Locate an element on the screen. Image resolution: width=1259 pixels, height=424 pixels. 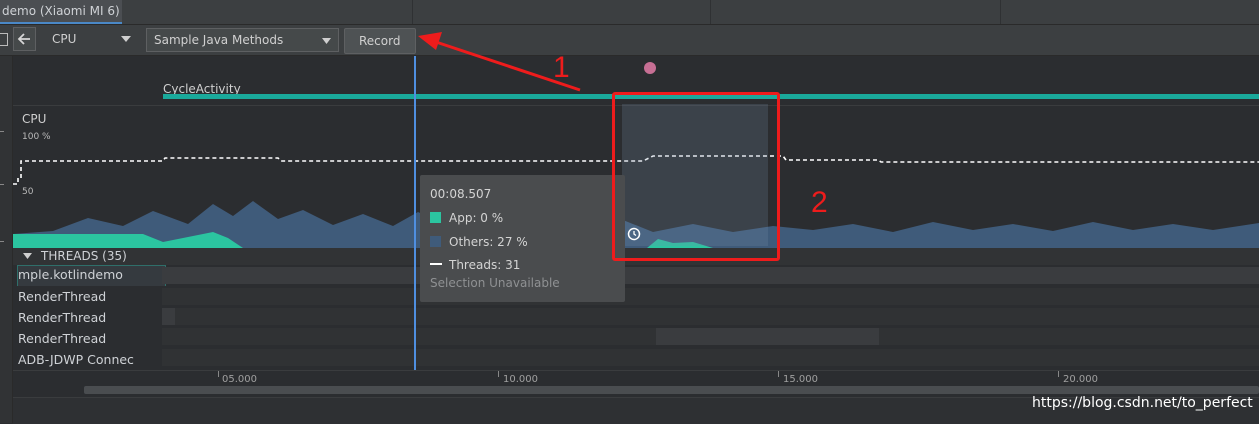
timeline-scrollbar is located at coordinates (671, 390).